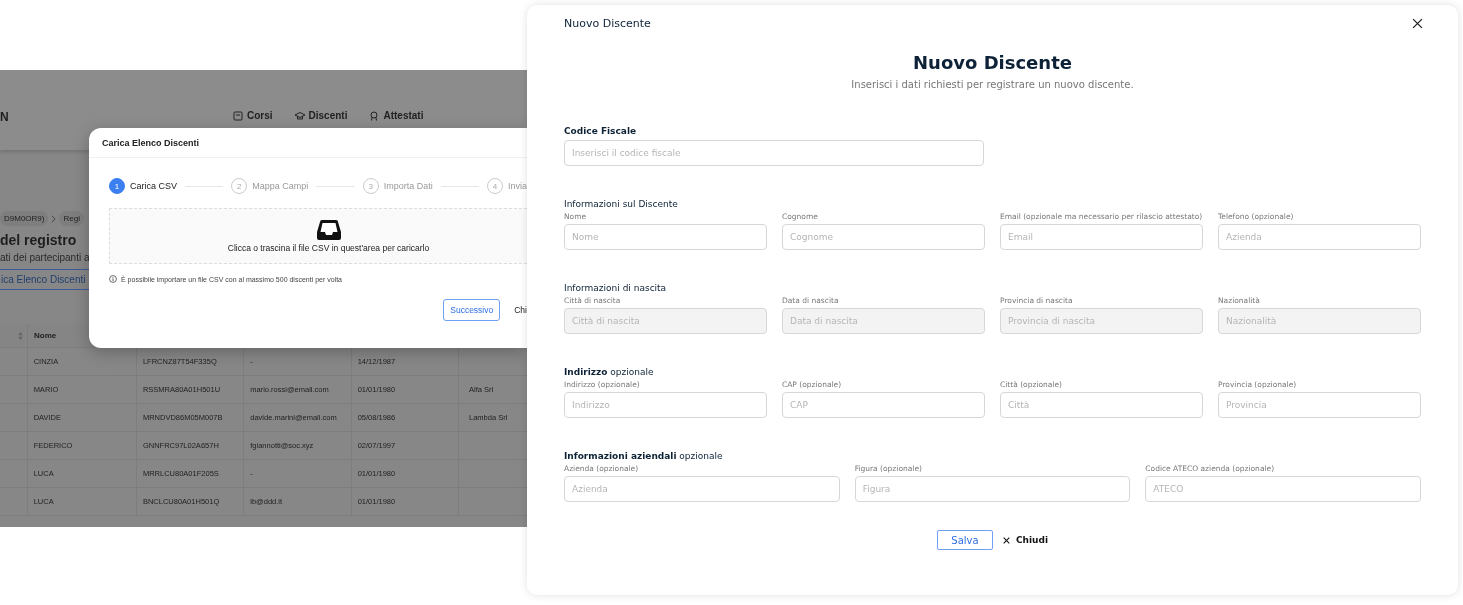 The height and width of the screenshot is (605, 1463). Describe the element at coordinates (45, 257) in the screenshot. I see `page-subtitle: ati dei partecipanti a` at that location.